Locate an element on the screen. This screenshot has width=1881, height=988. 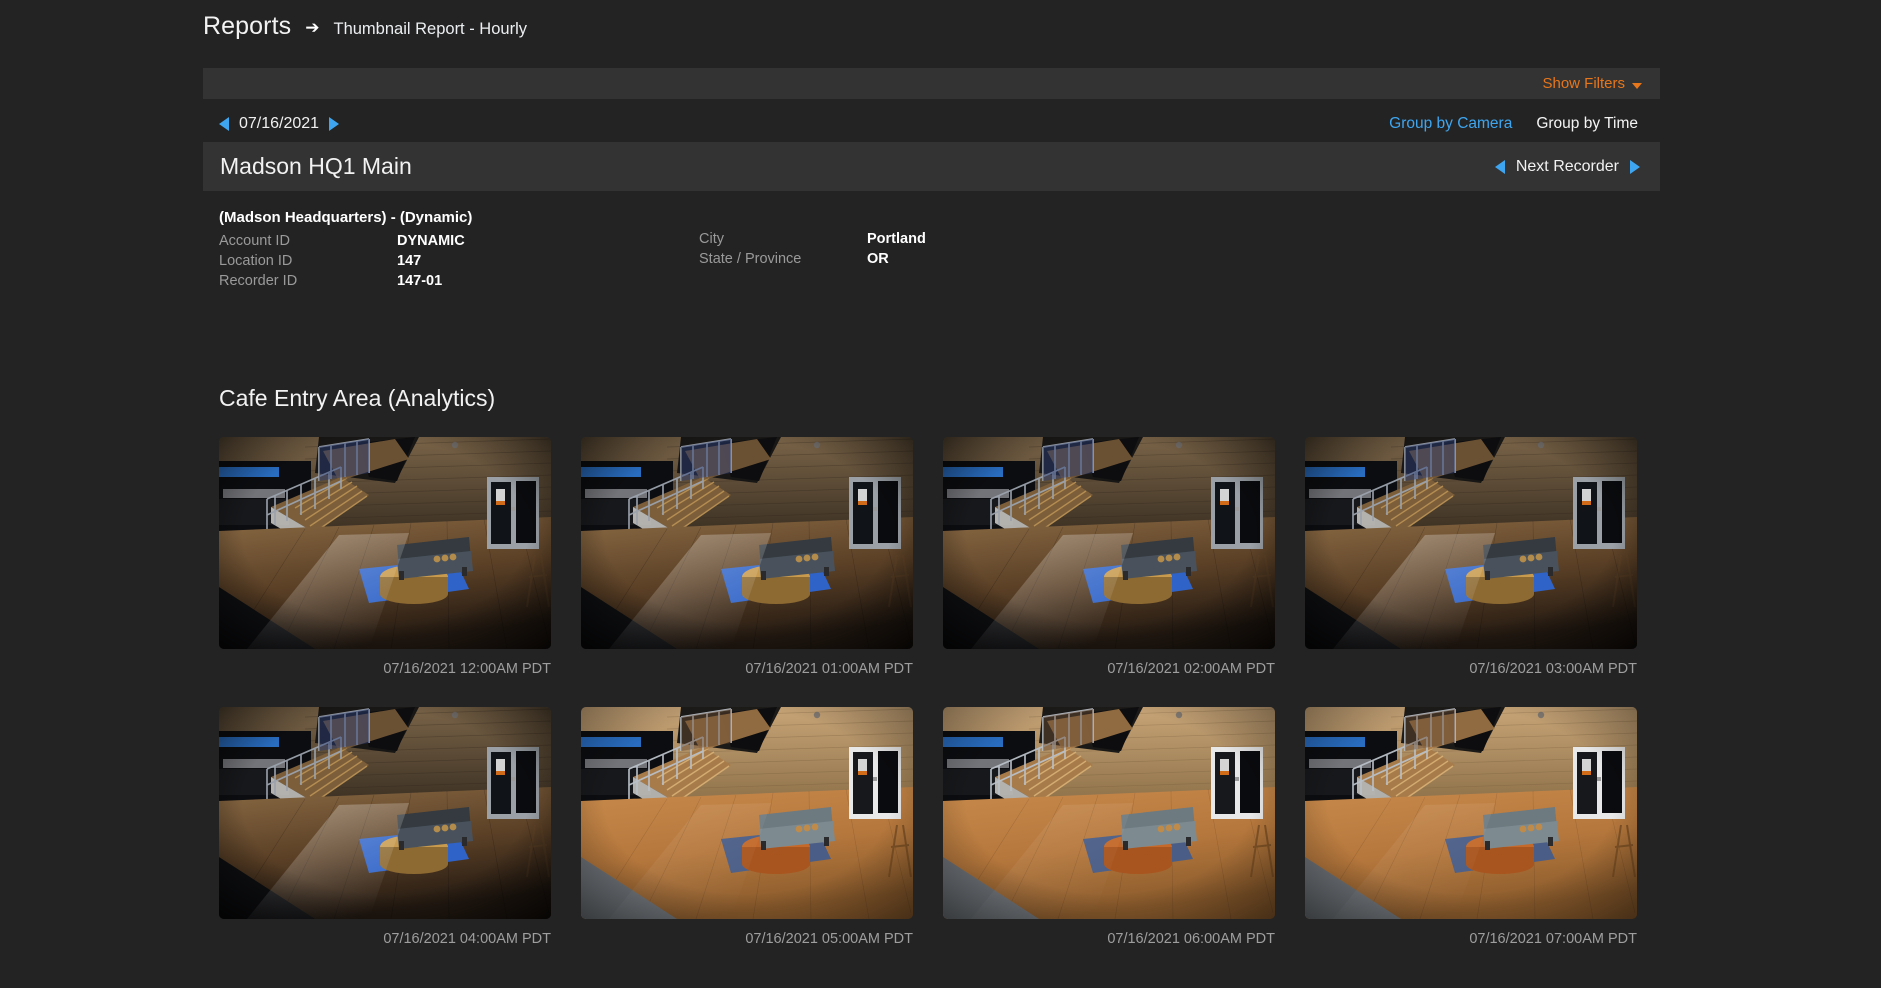
thumbnail-timestamp: 07/16/2021 06:00AM PDT is located at coordinates (1191, 939).